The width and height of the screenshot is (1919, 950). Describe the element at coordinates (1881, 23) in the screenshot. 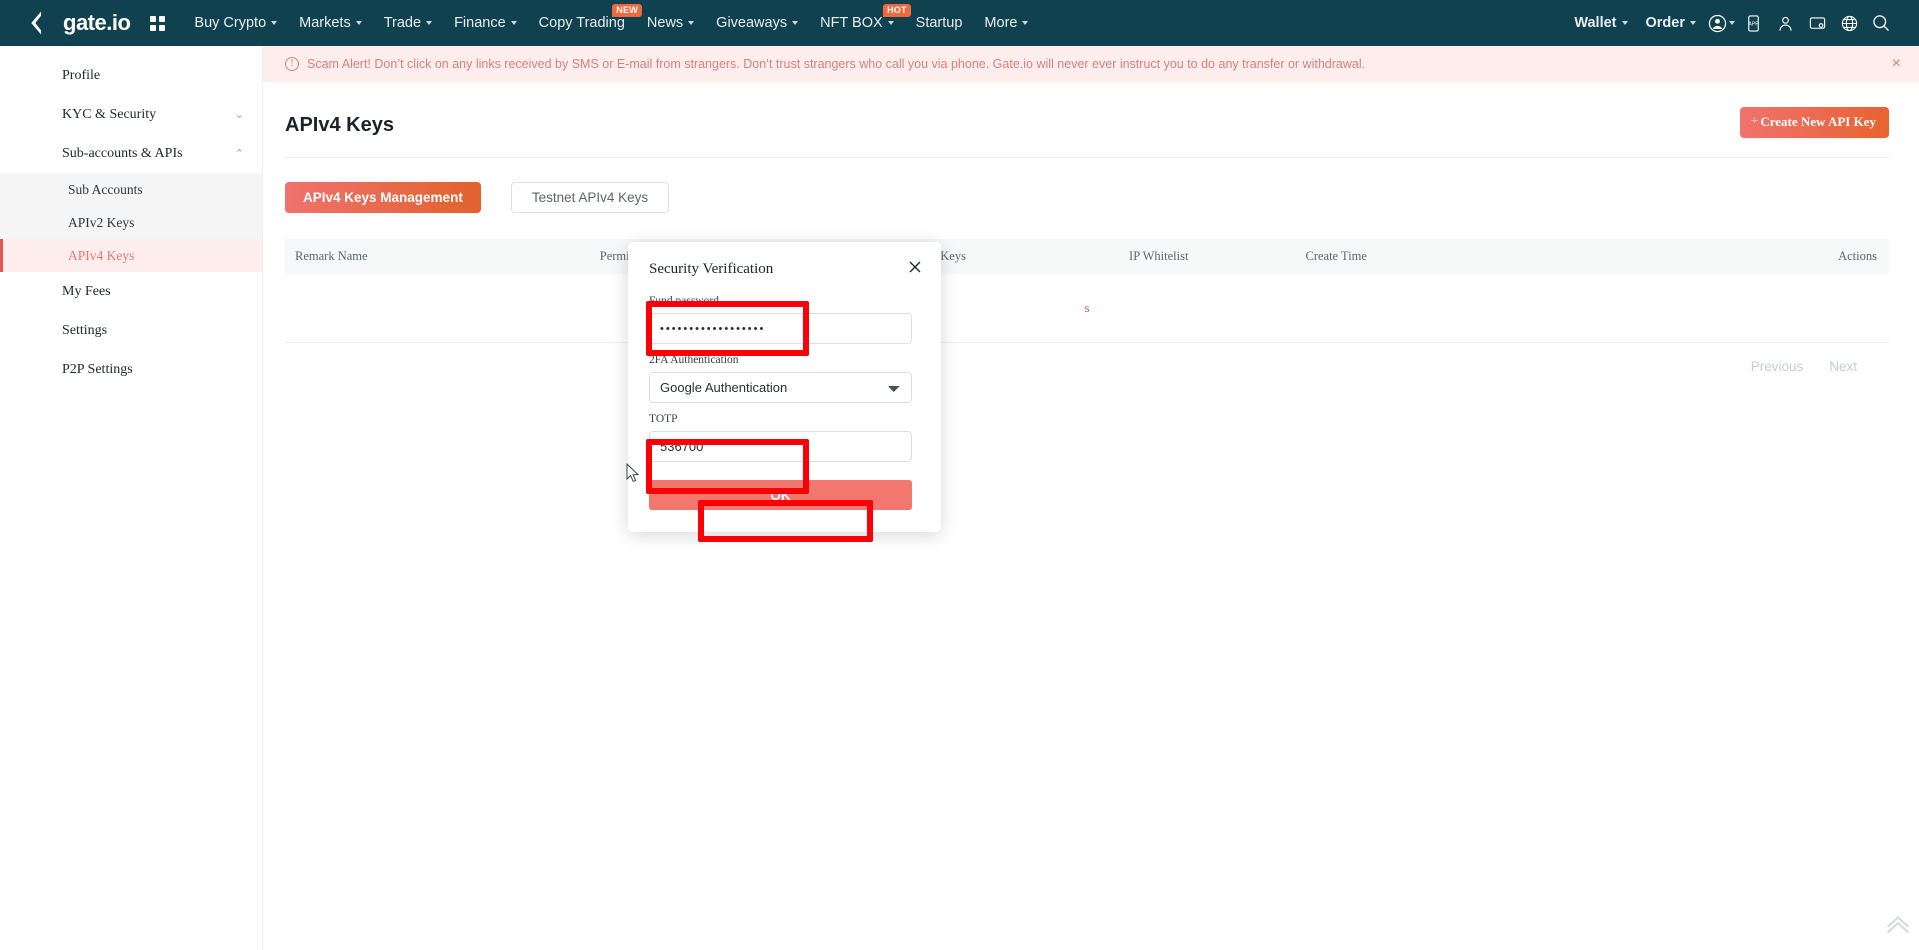

I see `search-icon` at that location.